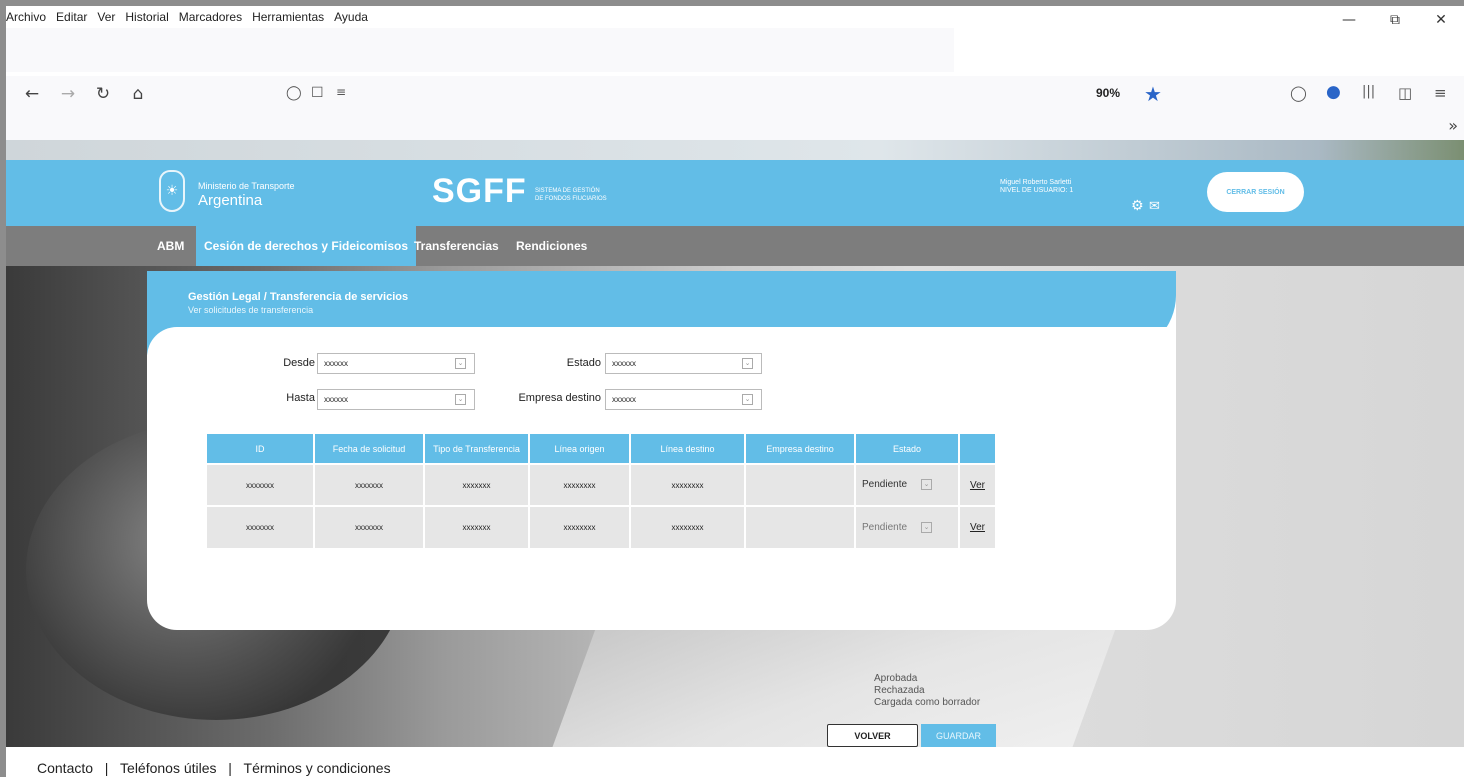 The width and height of the screenshot is (1464, 777). Describe the element at coordinates (1349, 20) in the screenshot. I see `minimize-icon: —` at that location.